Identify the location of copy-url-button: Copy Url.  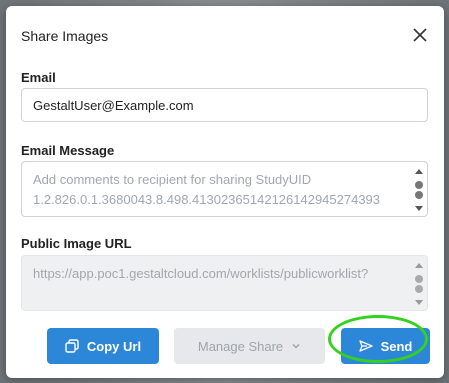
(103, 346).